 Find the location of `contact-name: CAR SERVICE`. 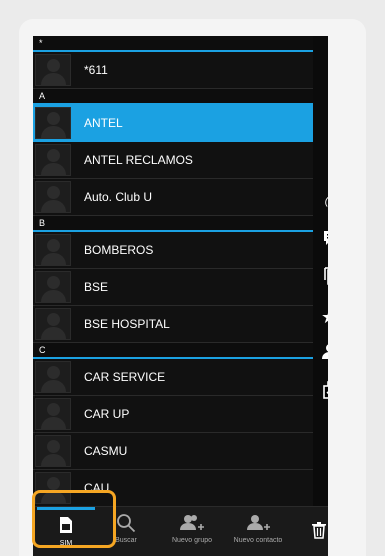

contact-name: CAR SERVICE is located at coordinates (125, 377).